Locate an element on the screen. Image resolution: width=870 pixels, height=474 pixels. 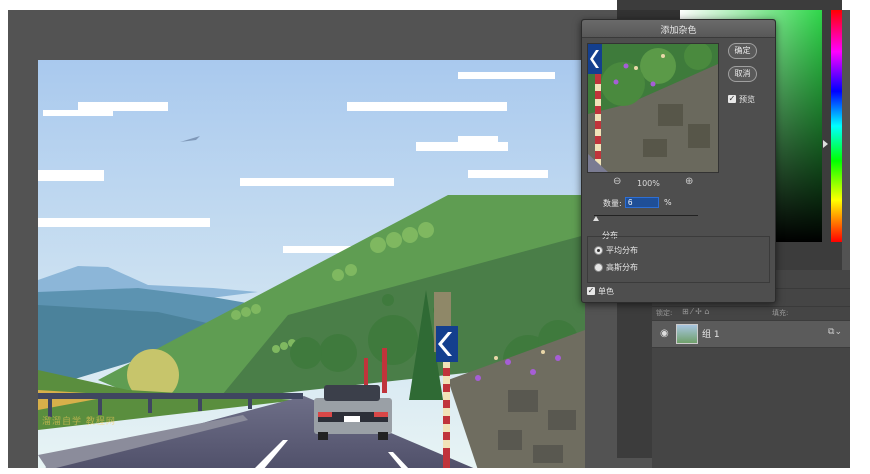
watermark-text: 溜溜自学 教程网 is located at coordinates (79, 422).